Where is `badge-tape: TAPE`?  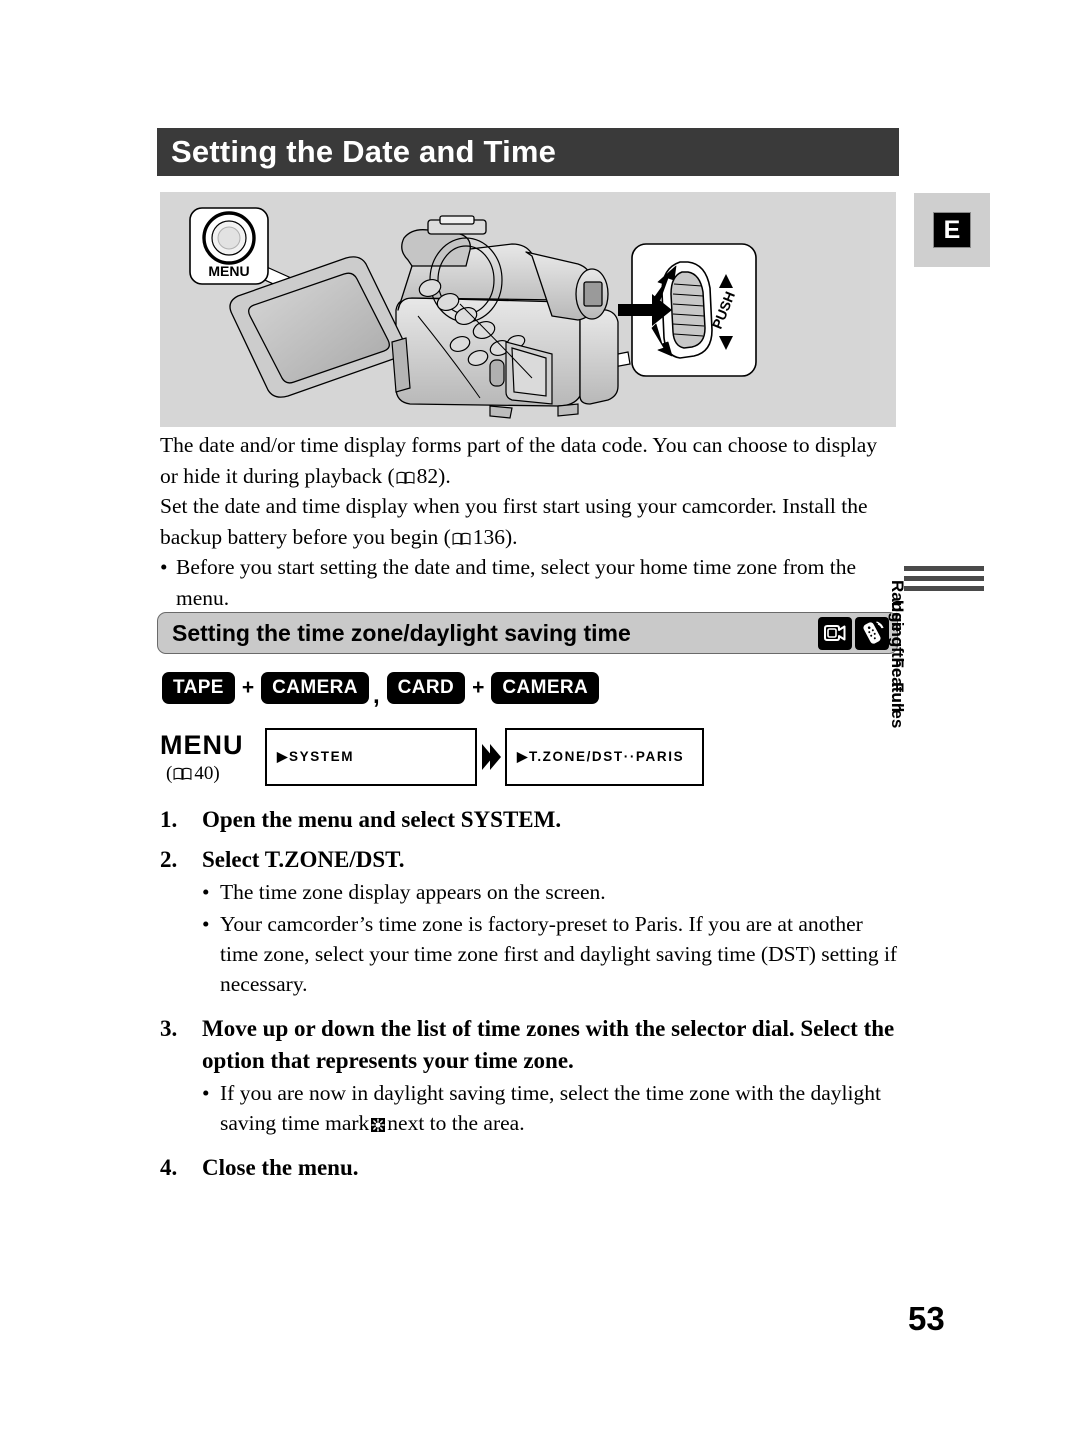 badge-tape: TAPE is located at coordinates (198, 688).